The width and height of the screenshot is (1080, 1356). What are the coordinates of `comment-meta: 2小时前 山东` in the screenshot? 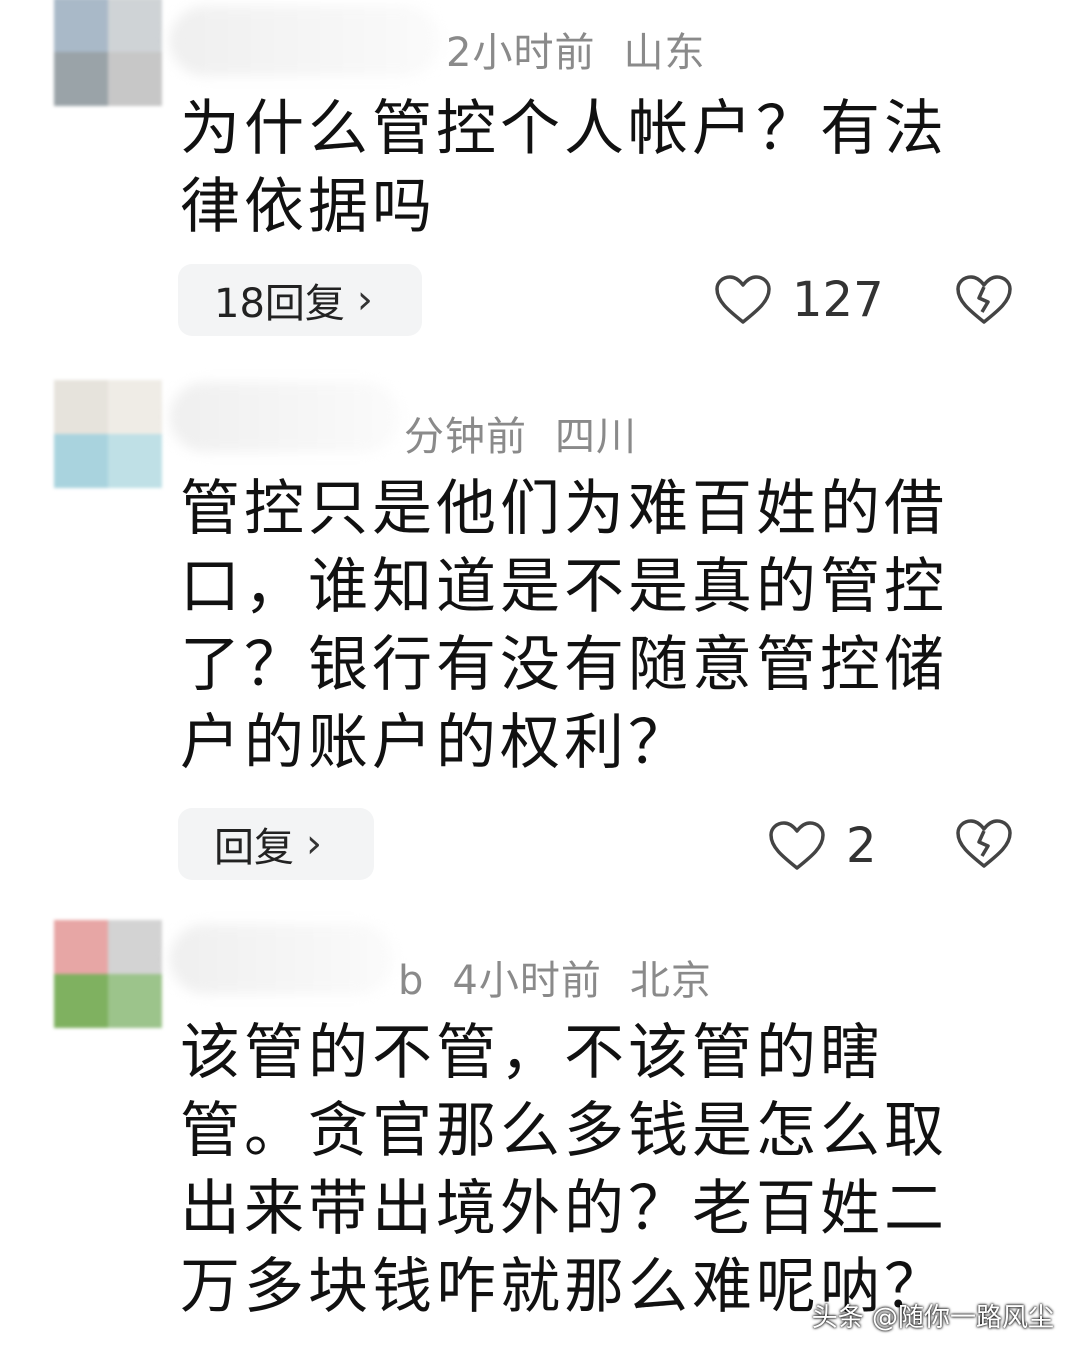 It's located at (575, 49).